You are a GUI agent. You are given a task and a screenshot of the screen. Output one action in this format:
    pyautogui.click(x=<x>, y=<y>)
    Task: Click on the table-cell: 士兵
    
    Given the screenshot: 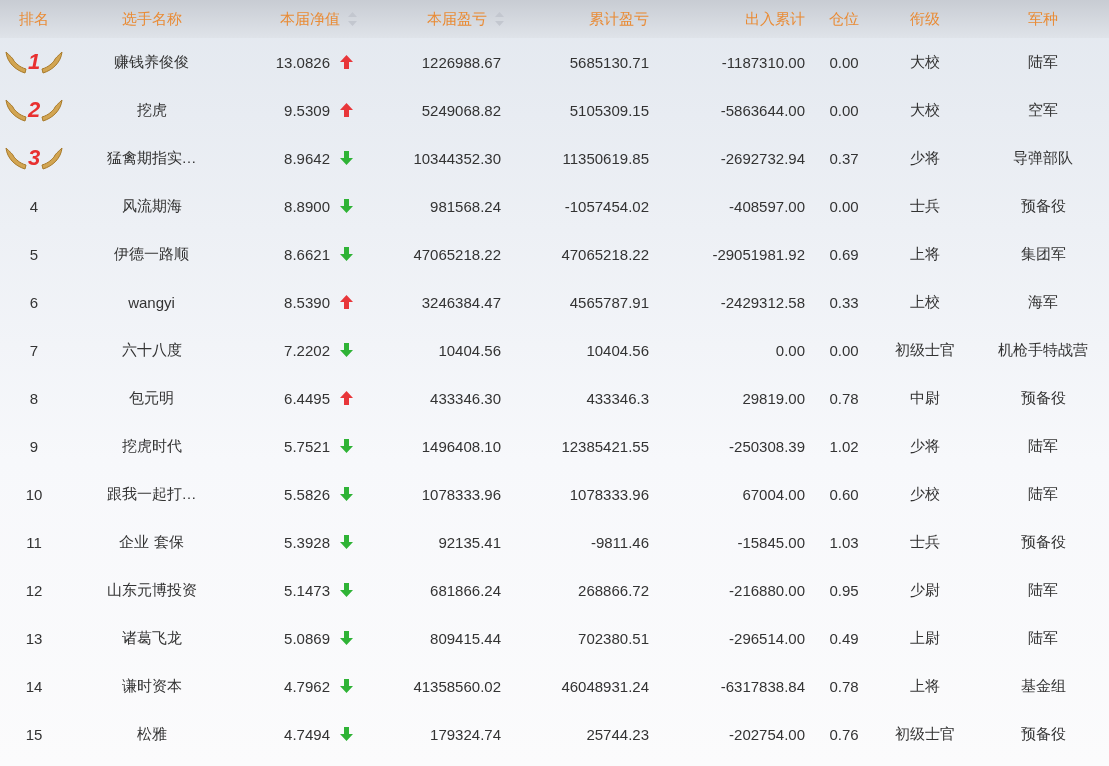 What is the action you would take?
    pyautogui.click(x=925, y=206)
    